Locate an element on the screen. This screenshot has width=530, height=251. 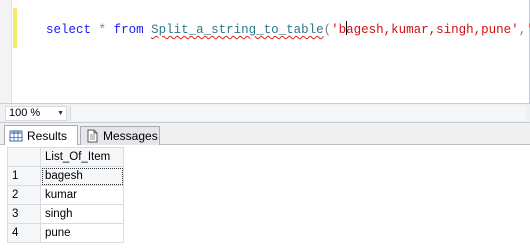
keyword-select: select is located at coordinates (69, 30).